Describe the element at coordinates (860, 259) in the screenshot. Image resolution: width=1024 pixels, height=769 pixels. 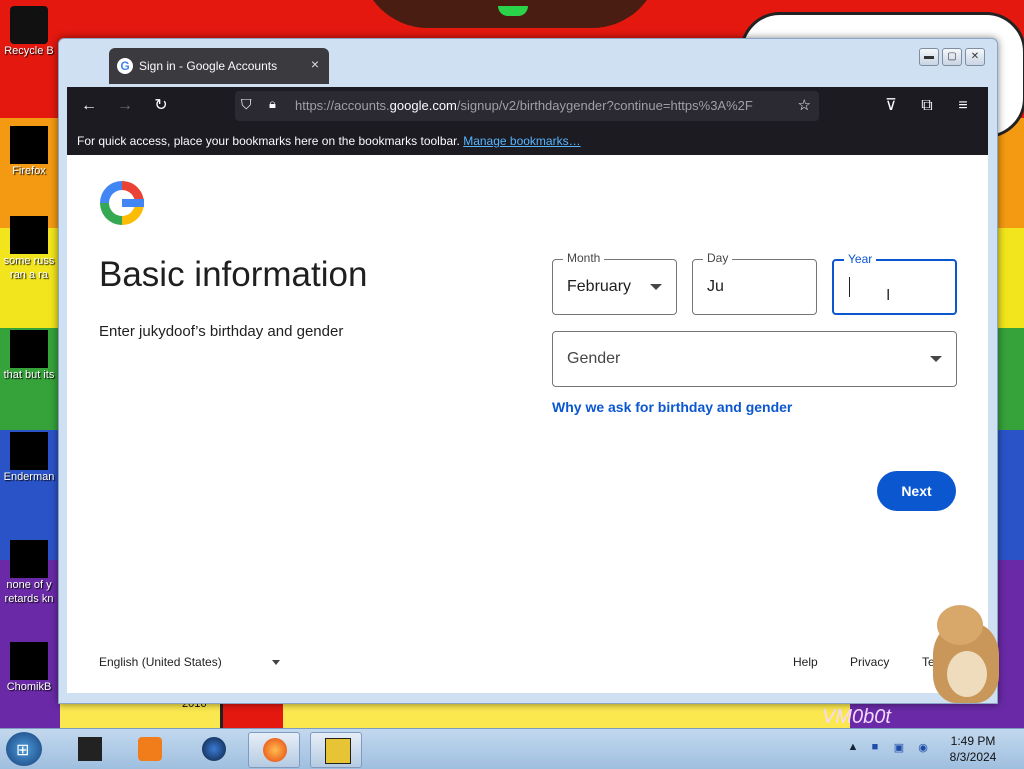
I see `year-label: Year` at that location.